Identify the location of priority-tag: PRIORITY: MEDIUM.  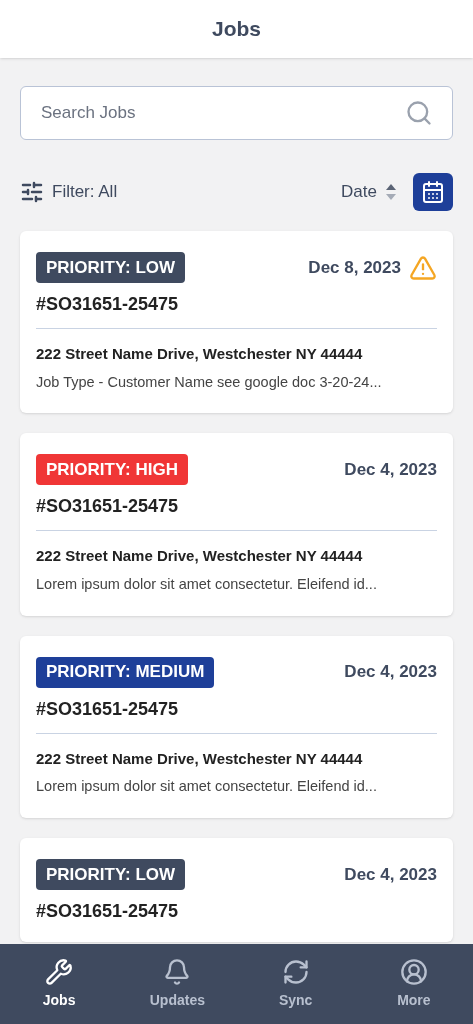
(125, 672).